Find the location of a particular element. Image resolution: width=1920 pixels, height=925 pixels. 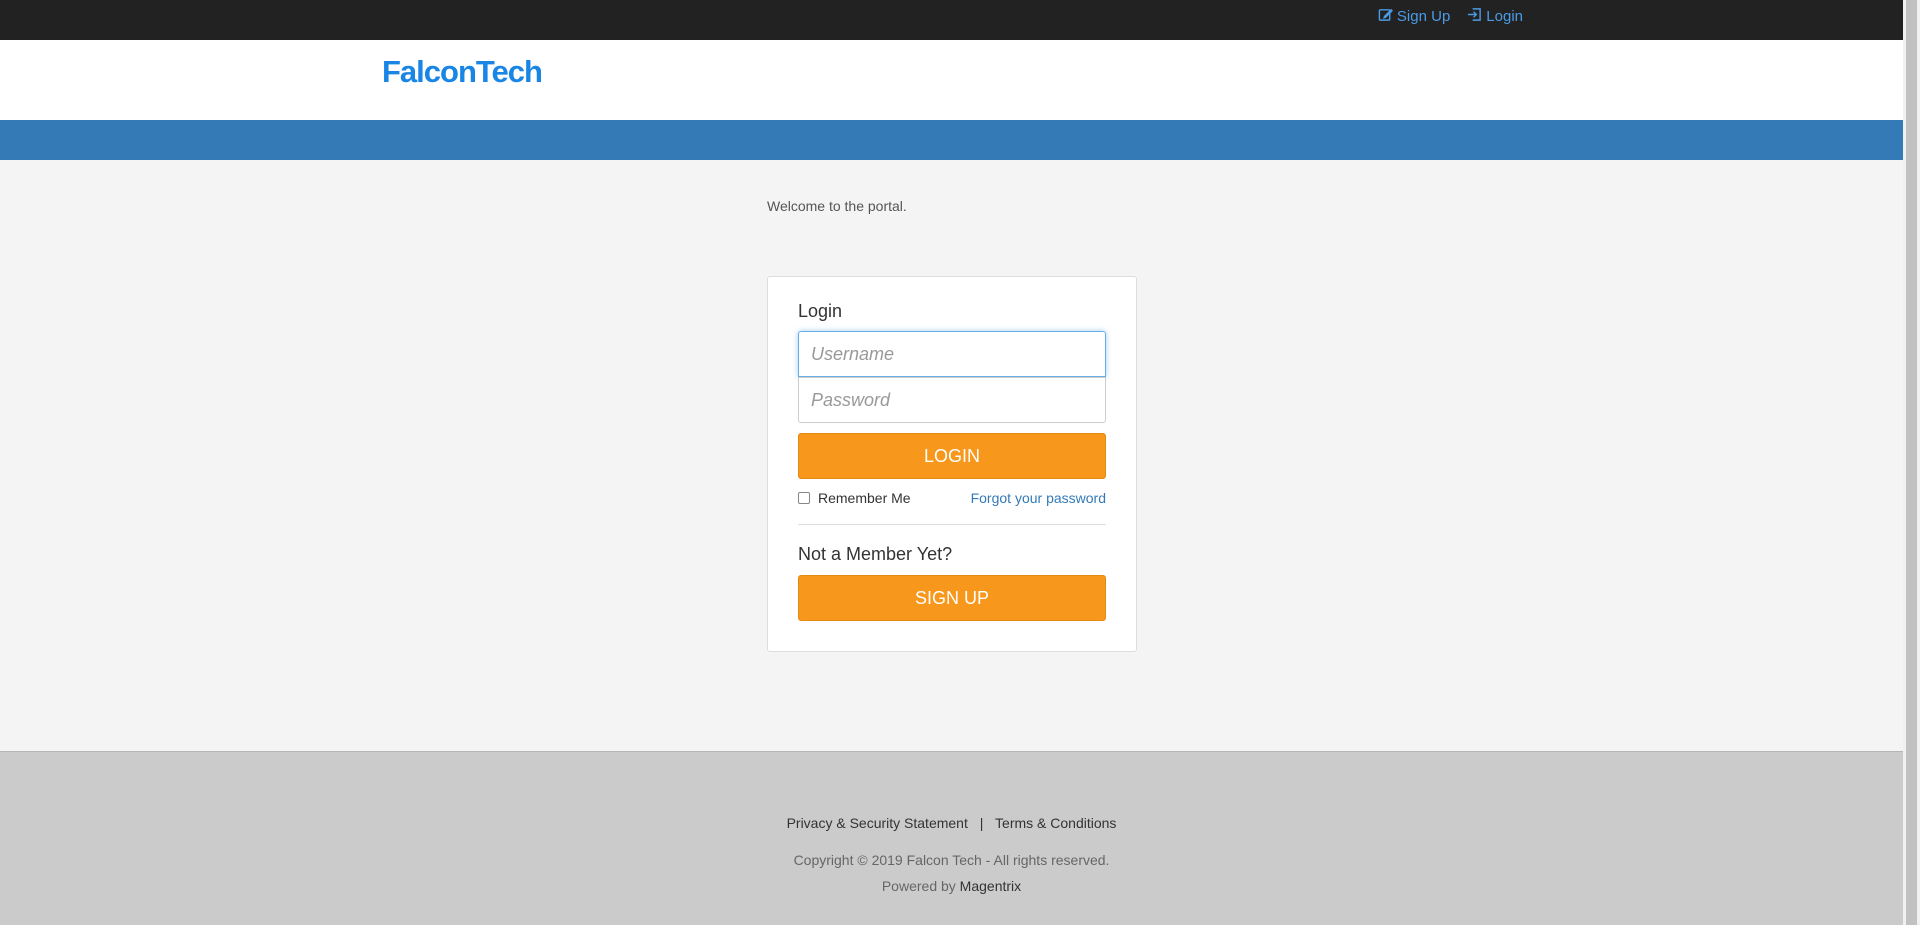

remember-me-label: Remember Me is located at coordinates (864, 498).